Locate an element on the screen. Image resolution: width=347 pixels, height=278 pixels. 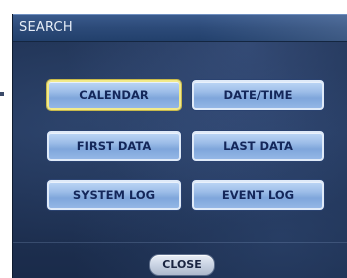
system-log-button: SYSTEM LOG is located at coordinates (114, 195).